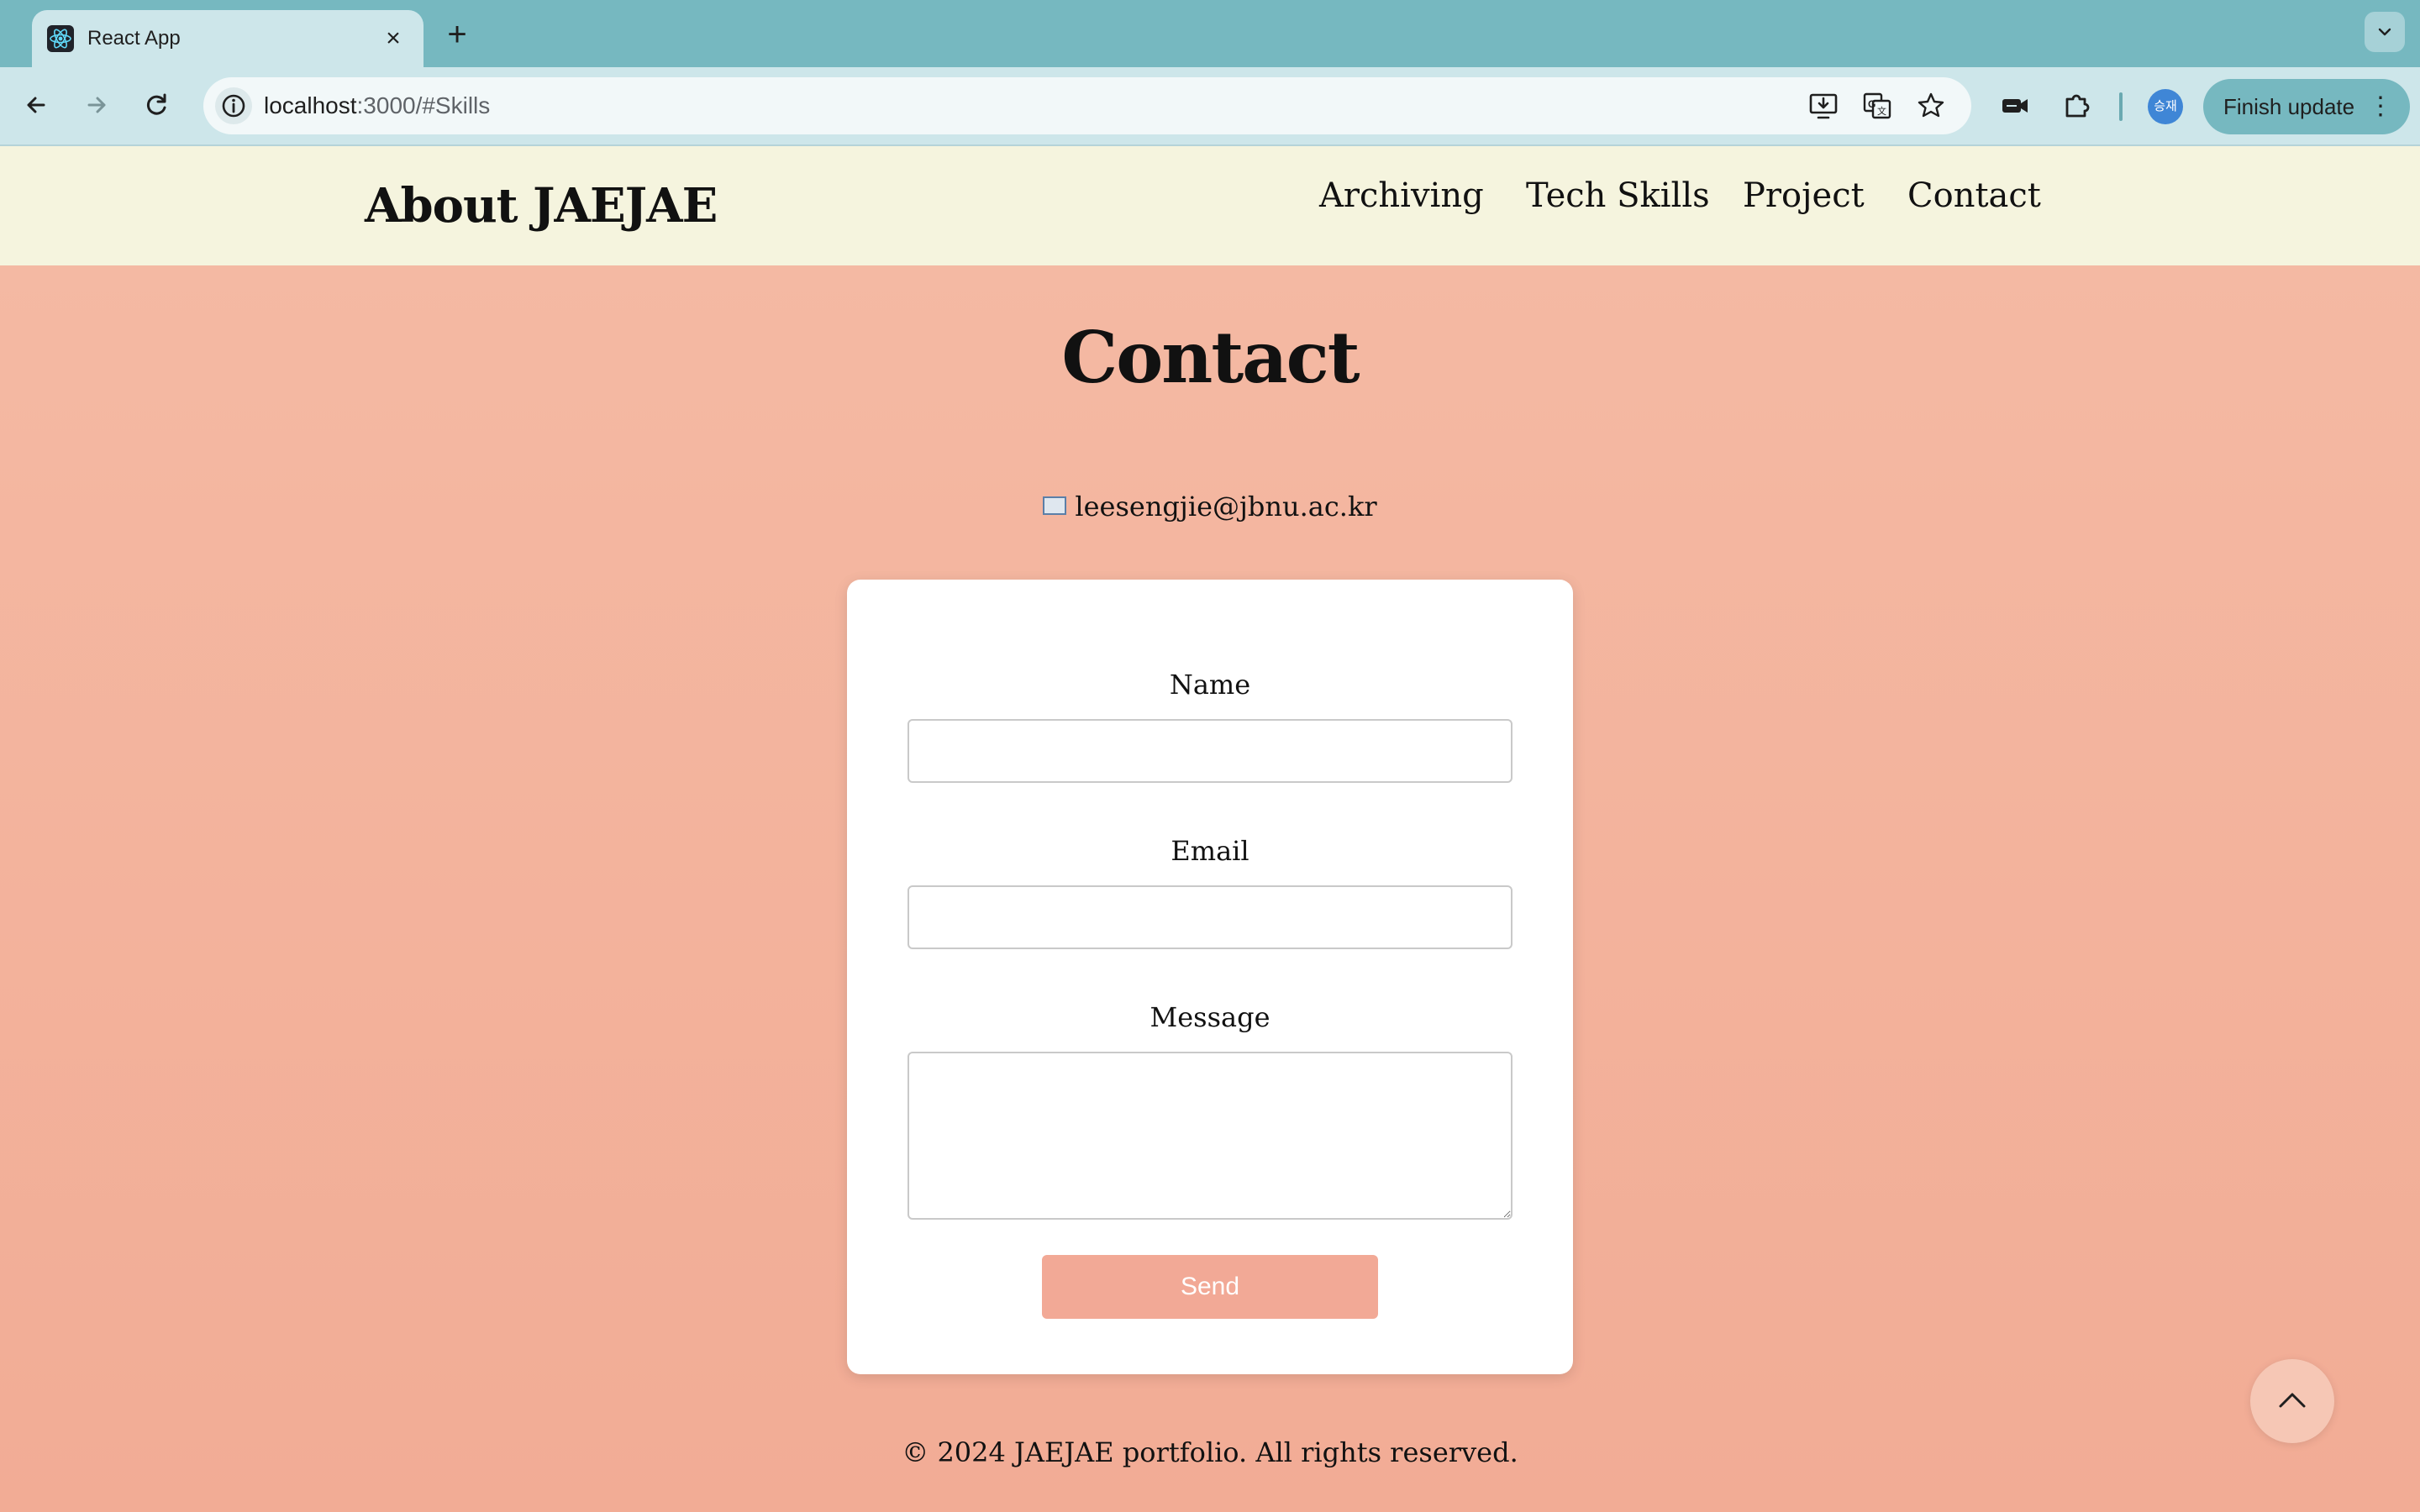 This screenshot has height=1512, width=2420. What do you see at coordinates (1210, 1136) in the screenshot?
I see `message-textarea` at bounding box center [1210, 1136].